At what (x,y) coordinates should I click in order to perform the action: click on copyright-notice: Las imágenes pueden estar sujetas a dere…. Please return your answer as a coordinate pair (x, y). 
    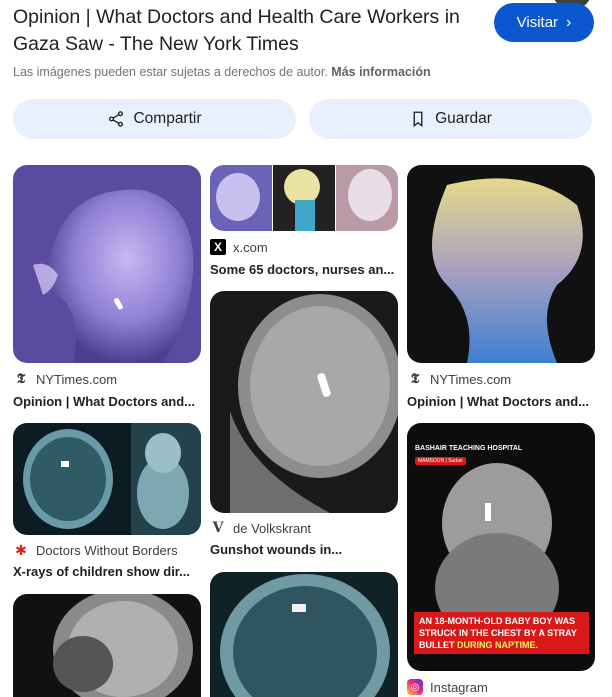
    Looking at the image, I should click on (222, 72).